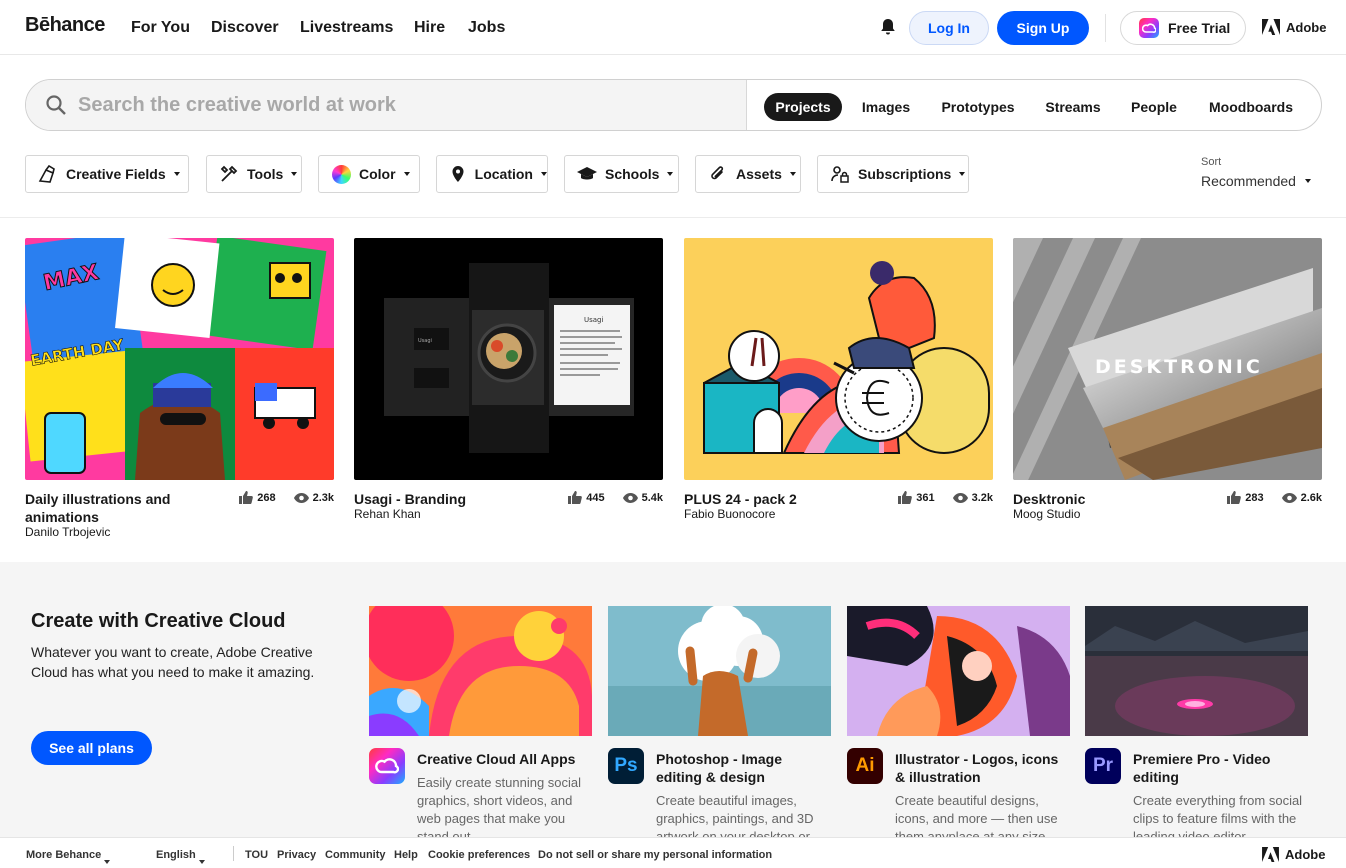 The width and height of the screenshot is (1346, 868). What do you see at coordinates (729, 514) in the screenshot?
I see `project-owner: Fabio Buonocore` at bounding box center [729, 514].